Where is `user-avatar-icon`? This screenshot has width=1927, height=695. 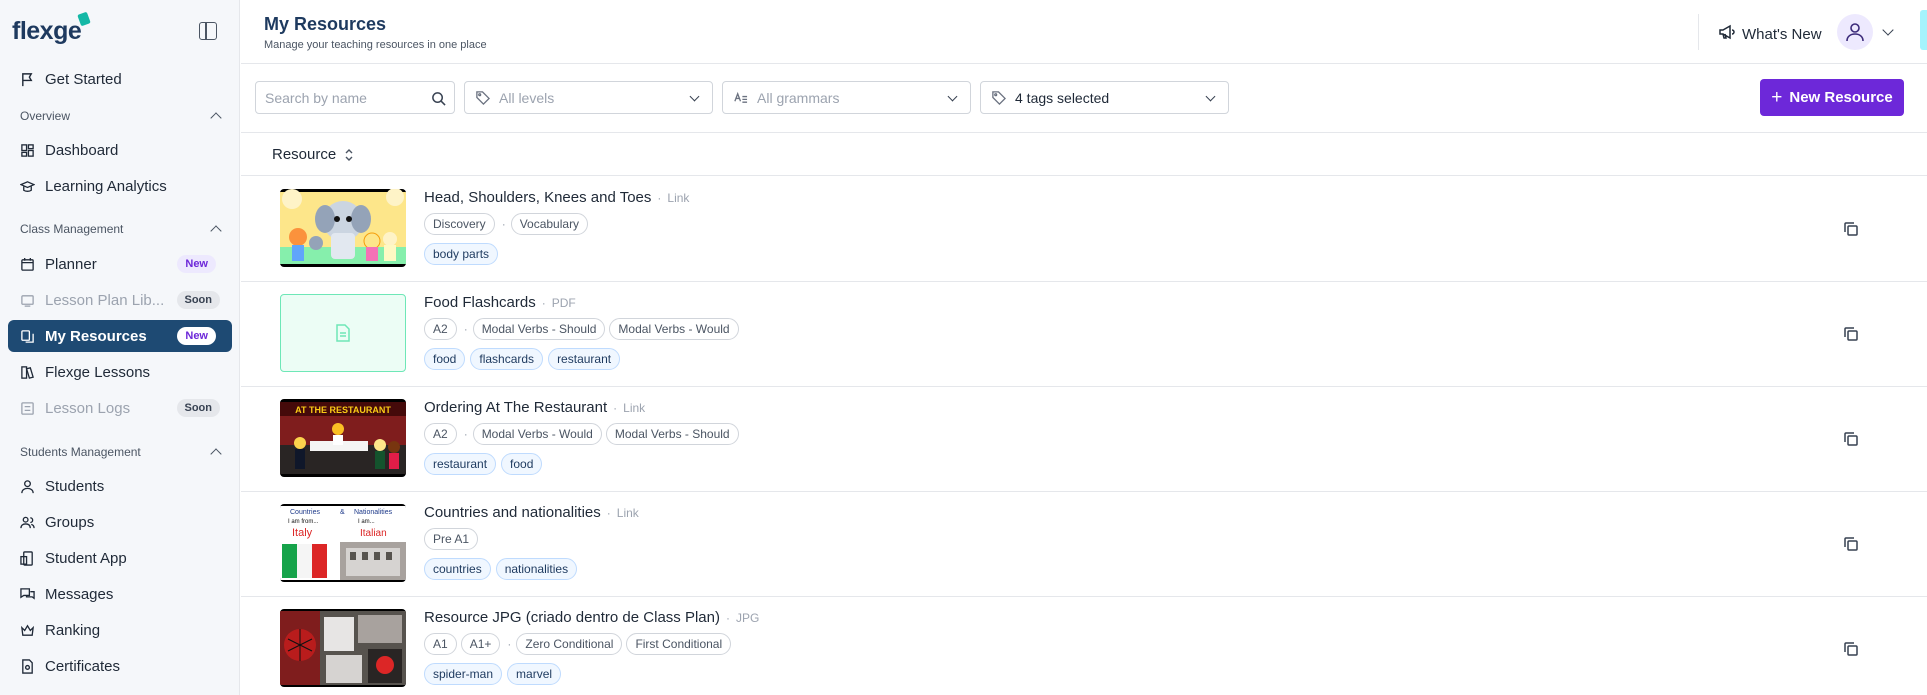
user-avatar-icon is located at coordinates (1855, 32).